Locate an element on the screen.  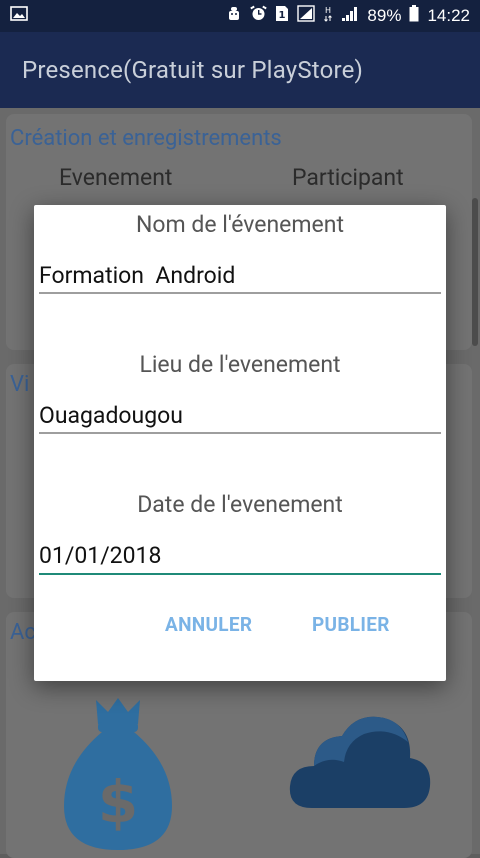
svg-text: 1 is located at coordinates (282, 15).